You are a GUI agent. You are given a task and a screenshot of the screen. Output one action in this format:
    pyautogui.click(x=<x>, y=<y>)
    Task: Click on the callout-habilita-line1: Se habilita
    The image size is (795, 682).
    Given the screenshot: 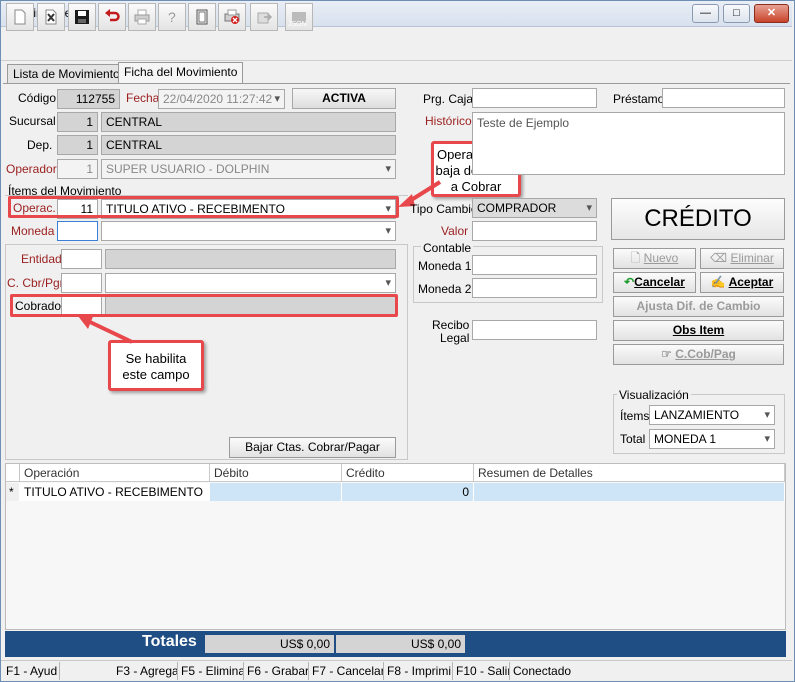 What is the action you would take?
    pyautogui.click(x=156, y=358)
    